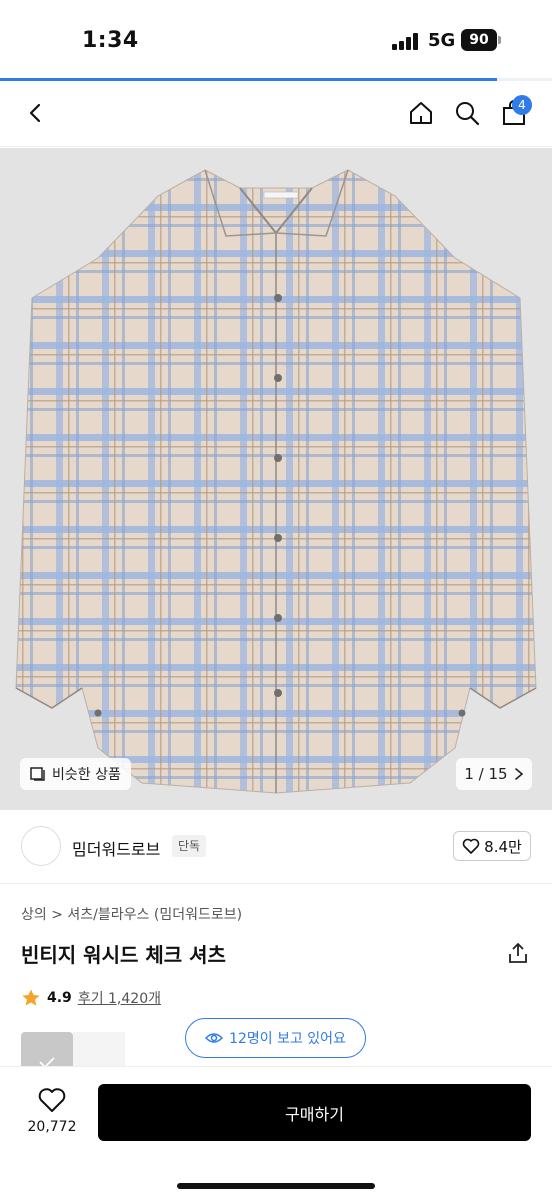  I want to click on wishlist-count: 20,772, so click(52, 1127).